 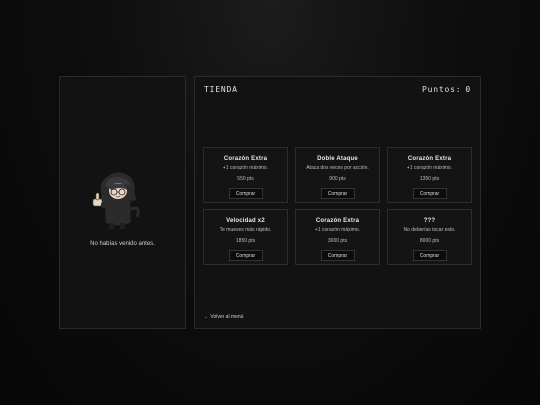 What do you see at coordinates (337, 241) in the screenshot?
I see `item-price: 3000 pts` at bounding box center [337, 241].